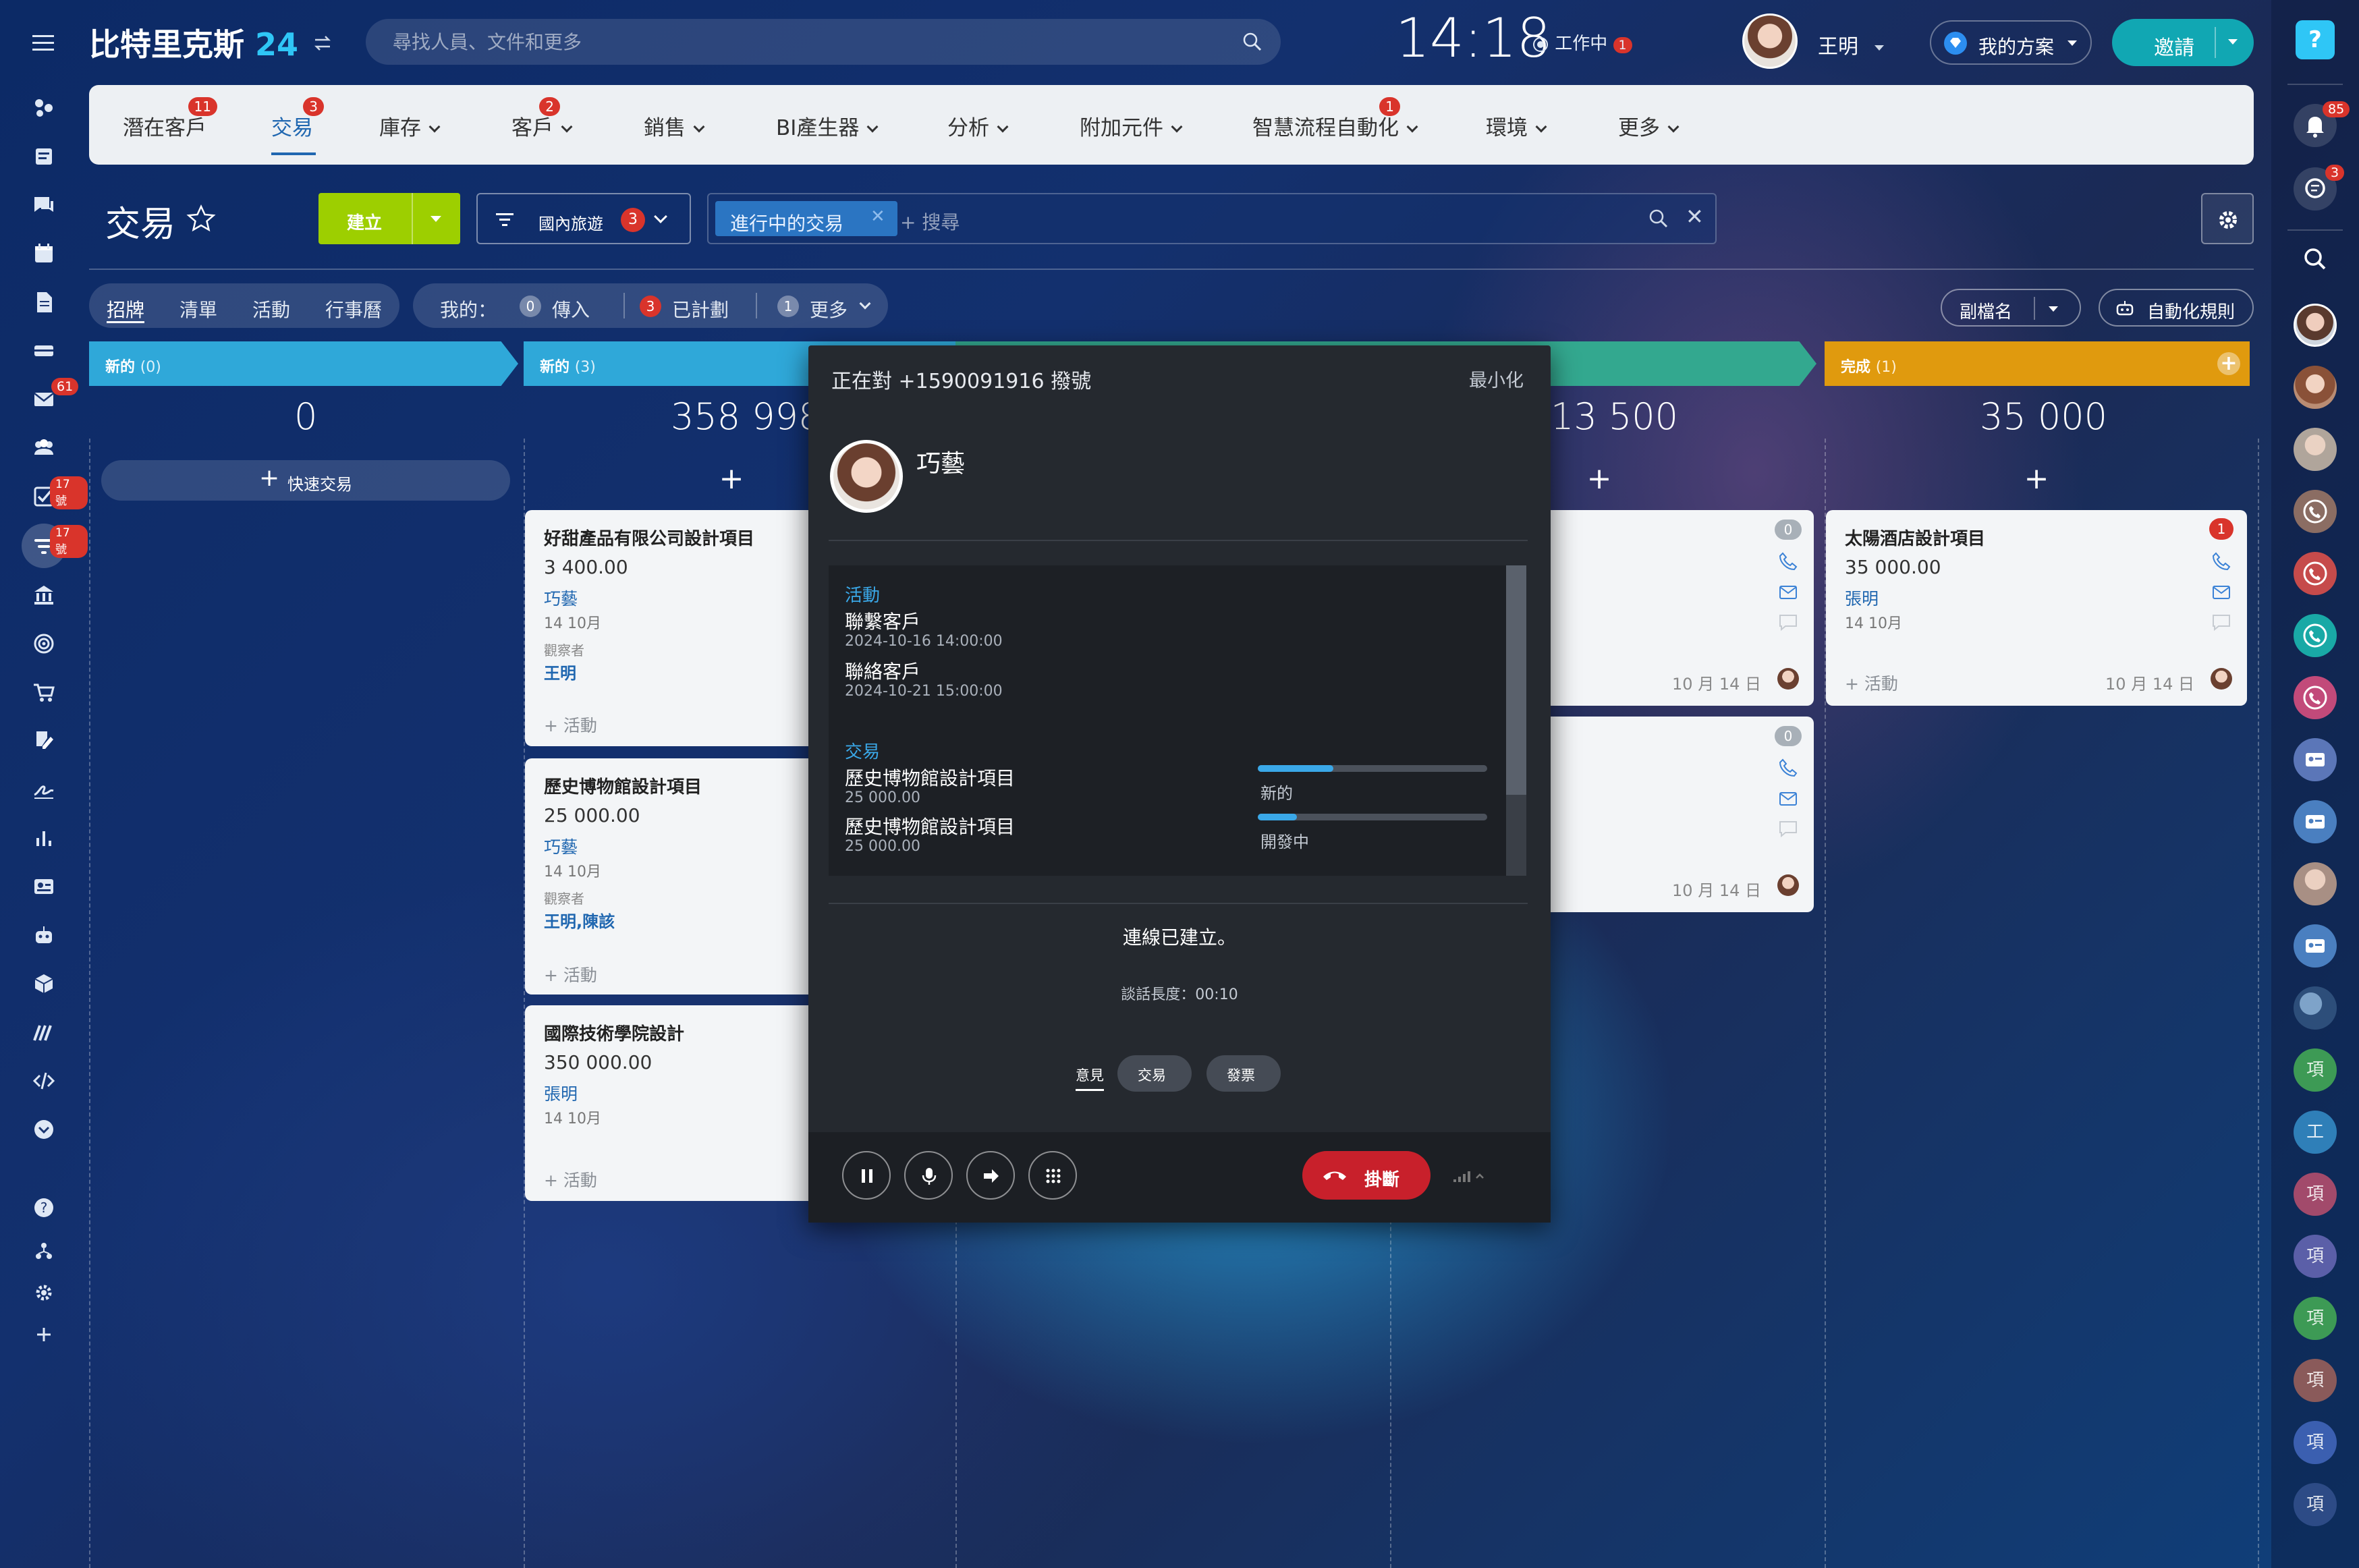 The image size is (2359, 1568). Describe the element at coordinates (614, 1032) in the screenshot. I see `deal-title: 國際技術學院設計` at that location.